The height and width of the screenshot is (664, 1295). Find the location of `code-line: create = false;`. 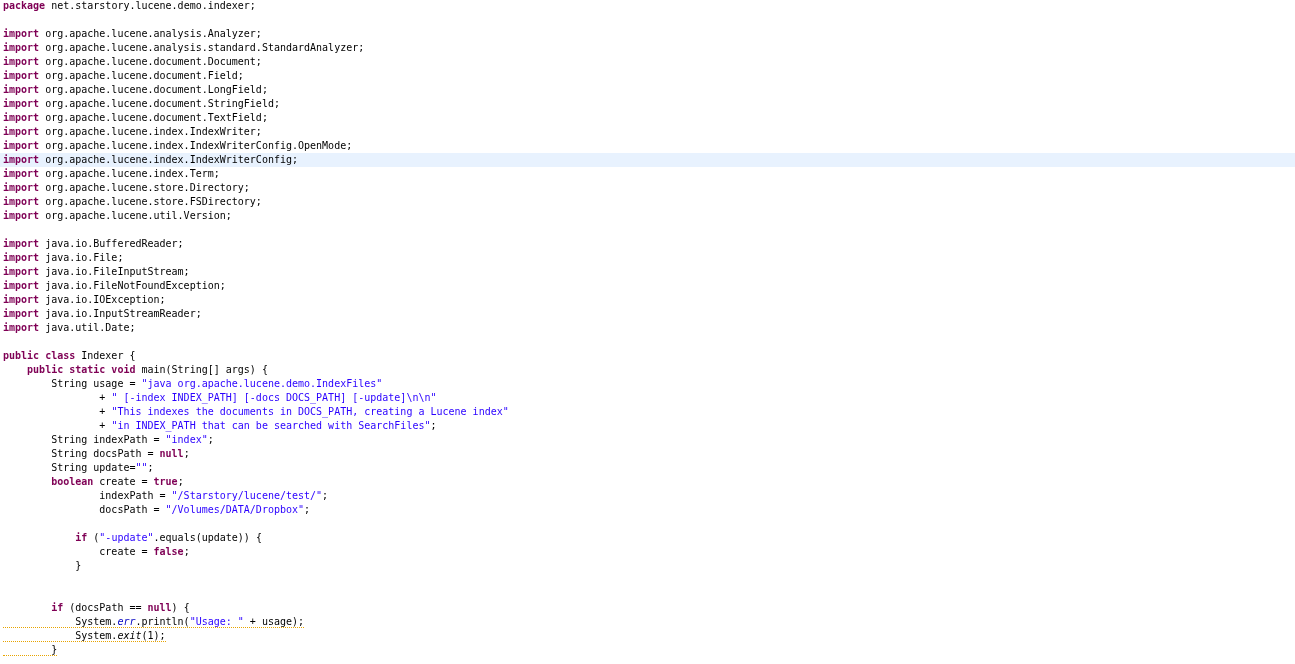

code-line: create = false; is located at coordinates (144, 552).